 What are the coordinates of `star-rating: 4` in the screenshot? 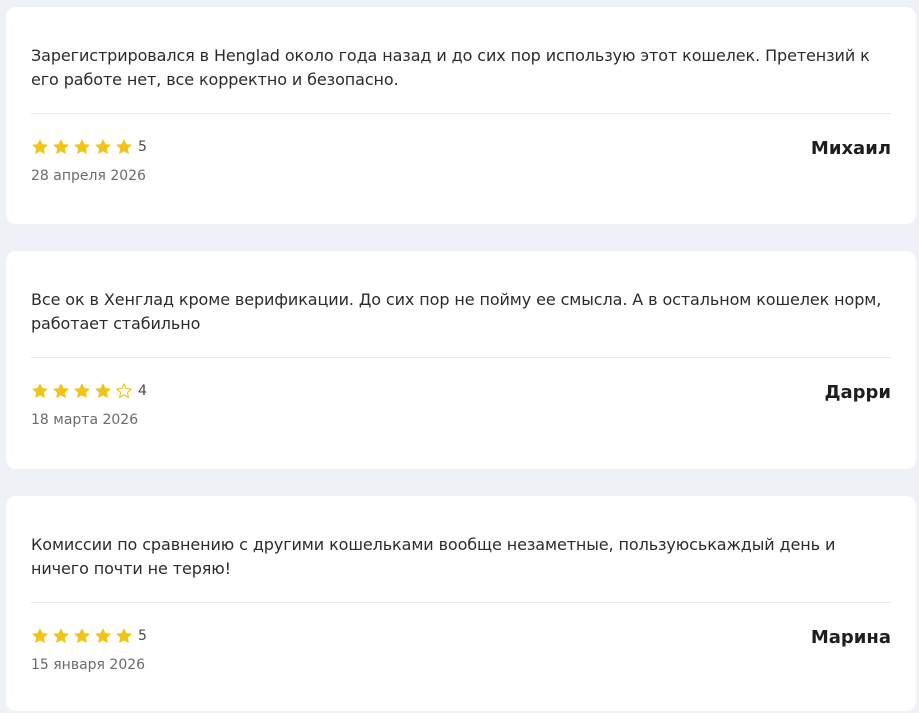 It's located at (89, 391).